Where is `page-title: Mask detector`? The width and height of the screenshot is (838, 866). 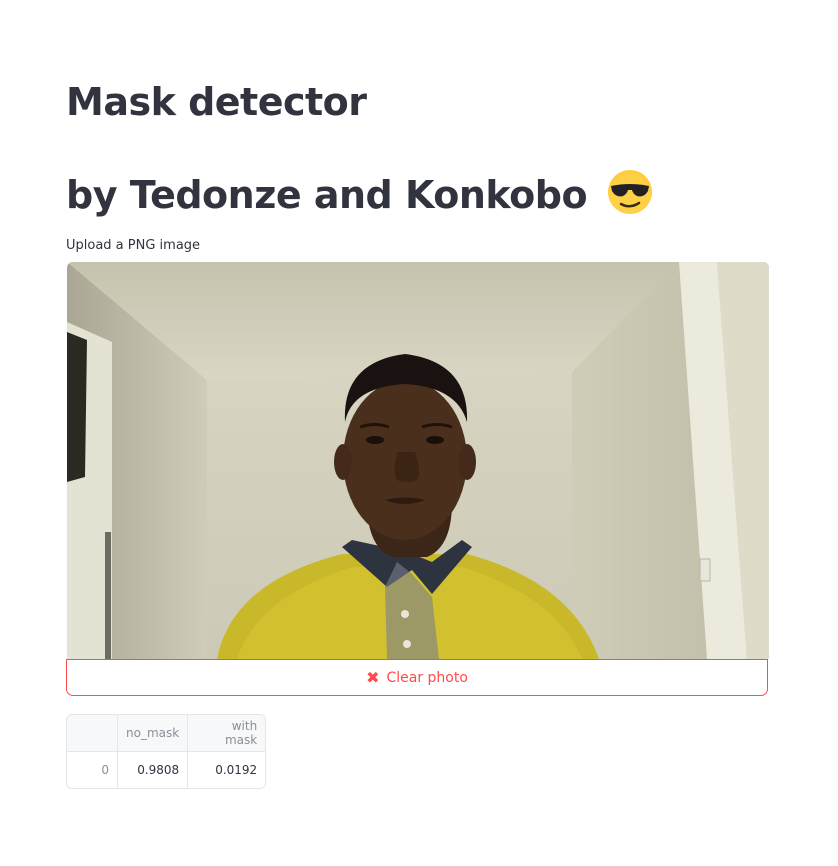 page-title: Mask detector is located at coordinates (216, 102).